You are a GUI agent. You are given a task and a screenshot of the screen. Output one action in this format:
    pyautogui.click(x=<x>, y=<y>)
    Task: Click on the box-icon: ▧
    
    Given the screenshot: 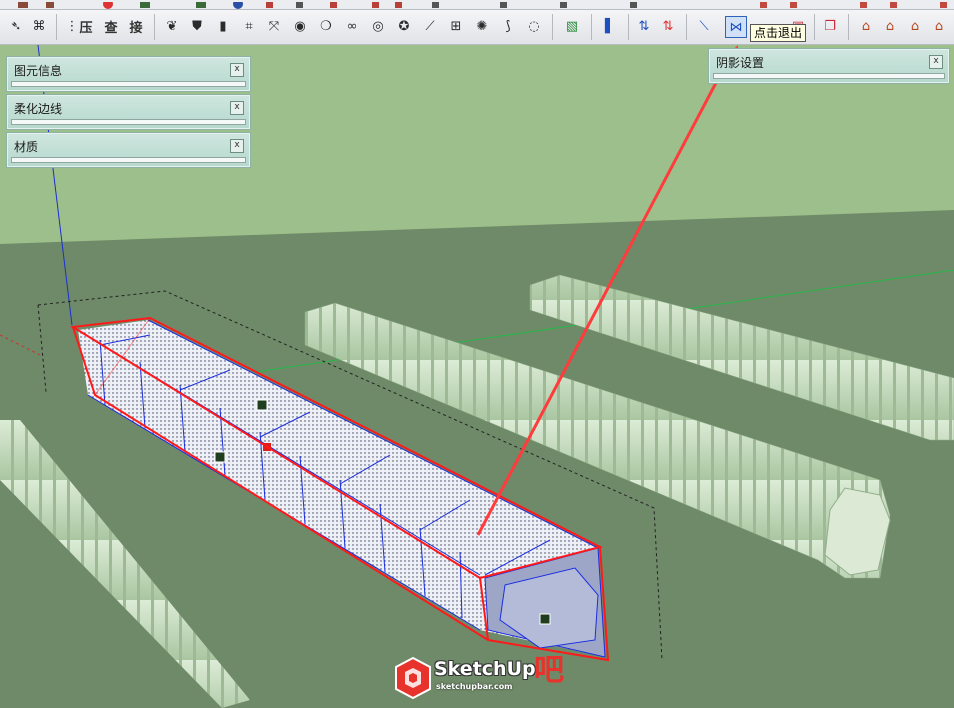 What is the action you would take?
    pyautogui.click(x=572, y=26)
    